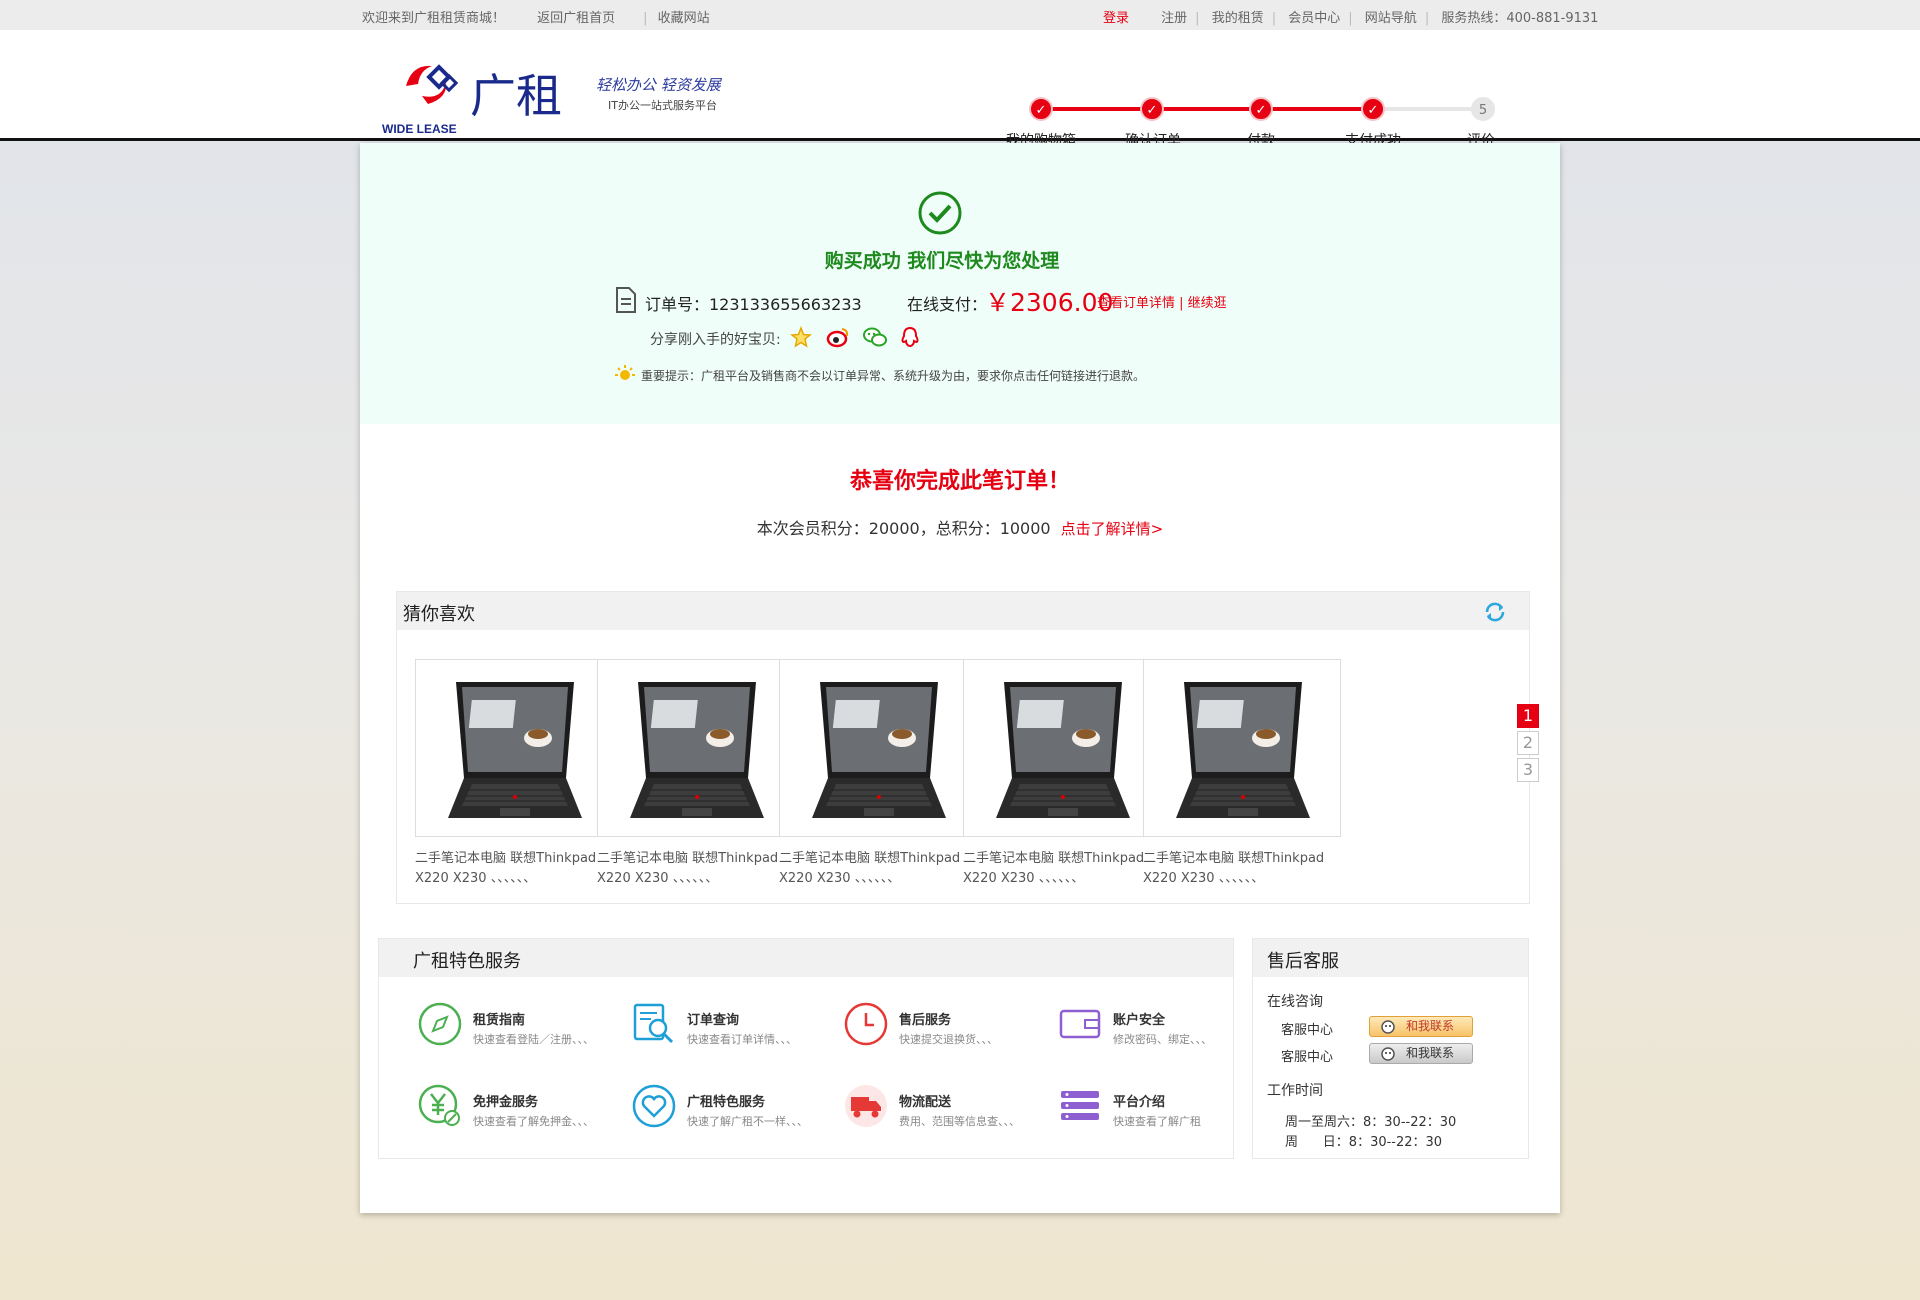 The height and width of the screenshot is (1300, 1920). What do you see at coordinates (1528, 770) in the screenshot?
I see `page-3-button: 3` at bounding box center [1528, 770].